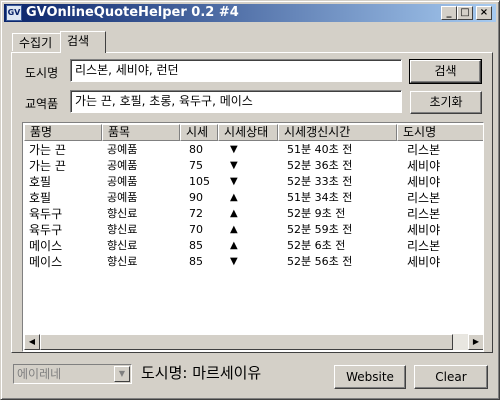 This screenshot has width=500, height=400. I want to click on tab-collector: 수집기, so click(37, 42).